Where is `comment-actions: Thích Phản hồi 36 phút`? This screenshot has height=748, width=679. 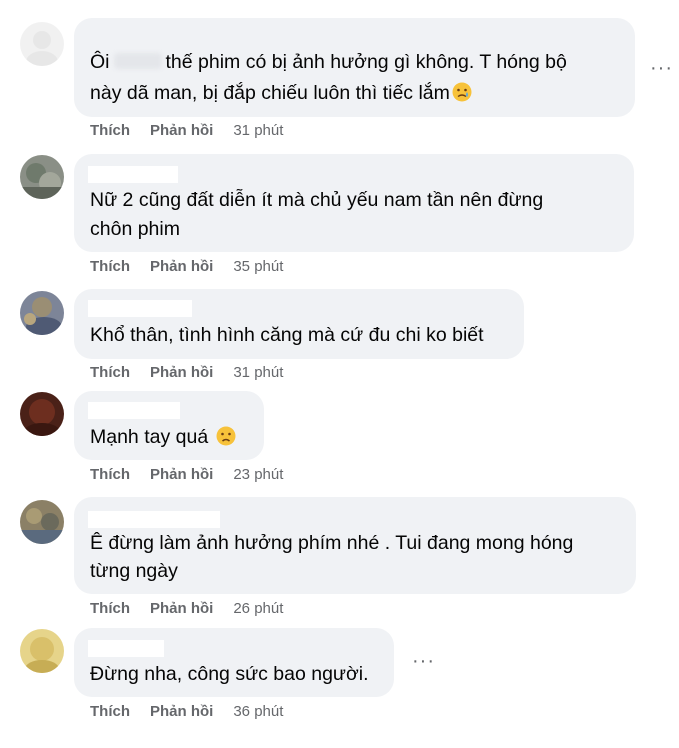
comment-actions: Thích Phản hồi 36 phút is located at coordinates (186, 712).